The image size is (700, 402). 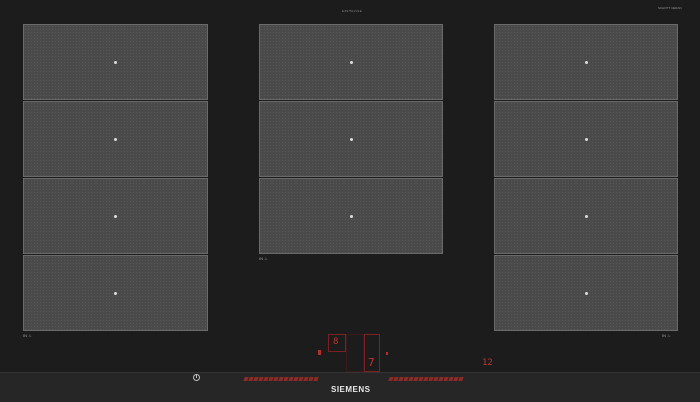 What do you see at coordinates (387, 353) in the screenshot?
I see `indicator-right` at bounding box center [387, 353].